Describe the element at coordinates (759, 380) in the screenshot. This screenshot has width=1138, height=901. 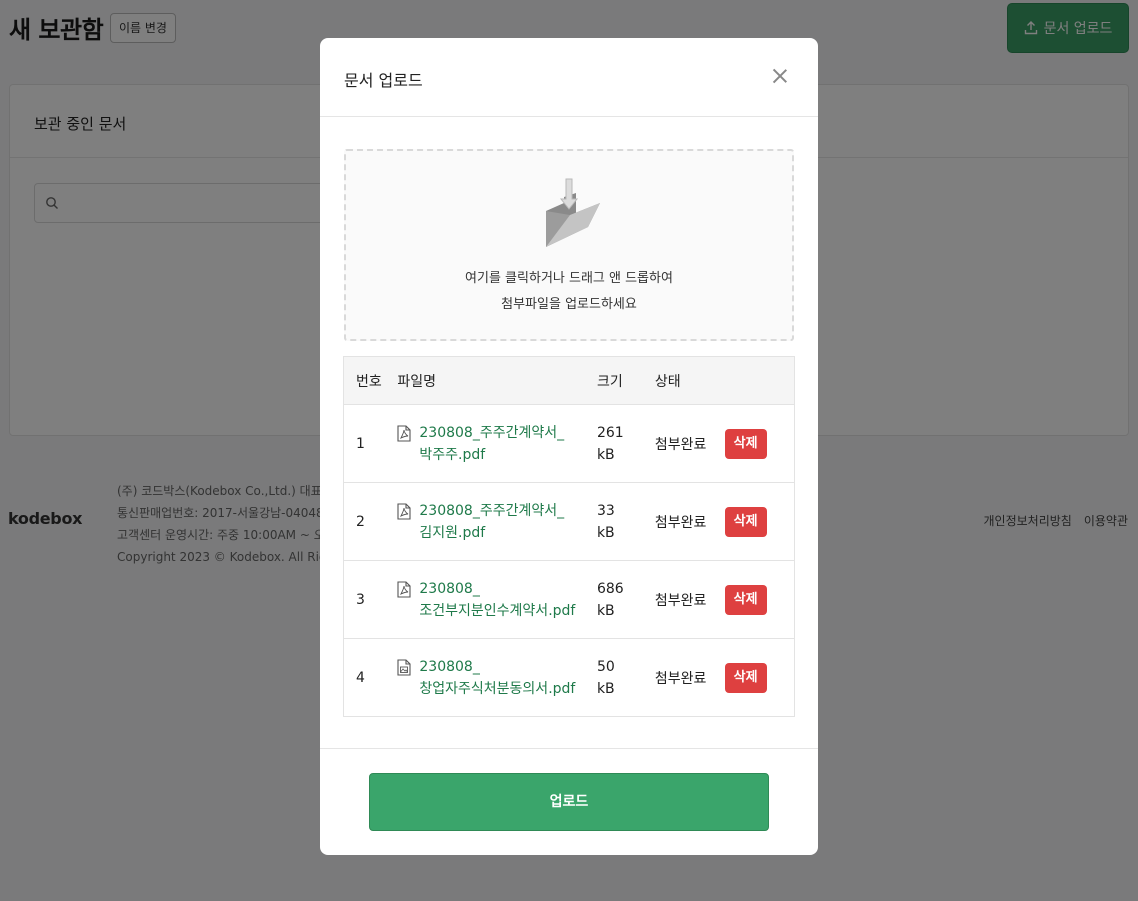
I see `header-action` at that location.